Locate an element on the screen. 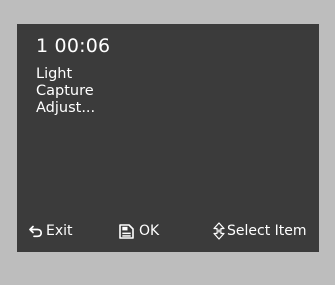  menu-item-capture: Capture is located at coordinates (65, 91).